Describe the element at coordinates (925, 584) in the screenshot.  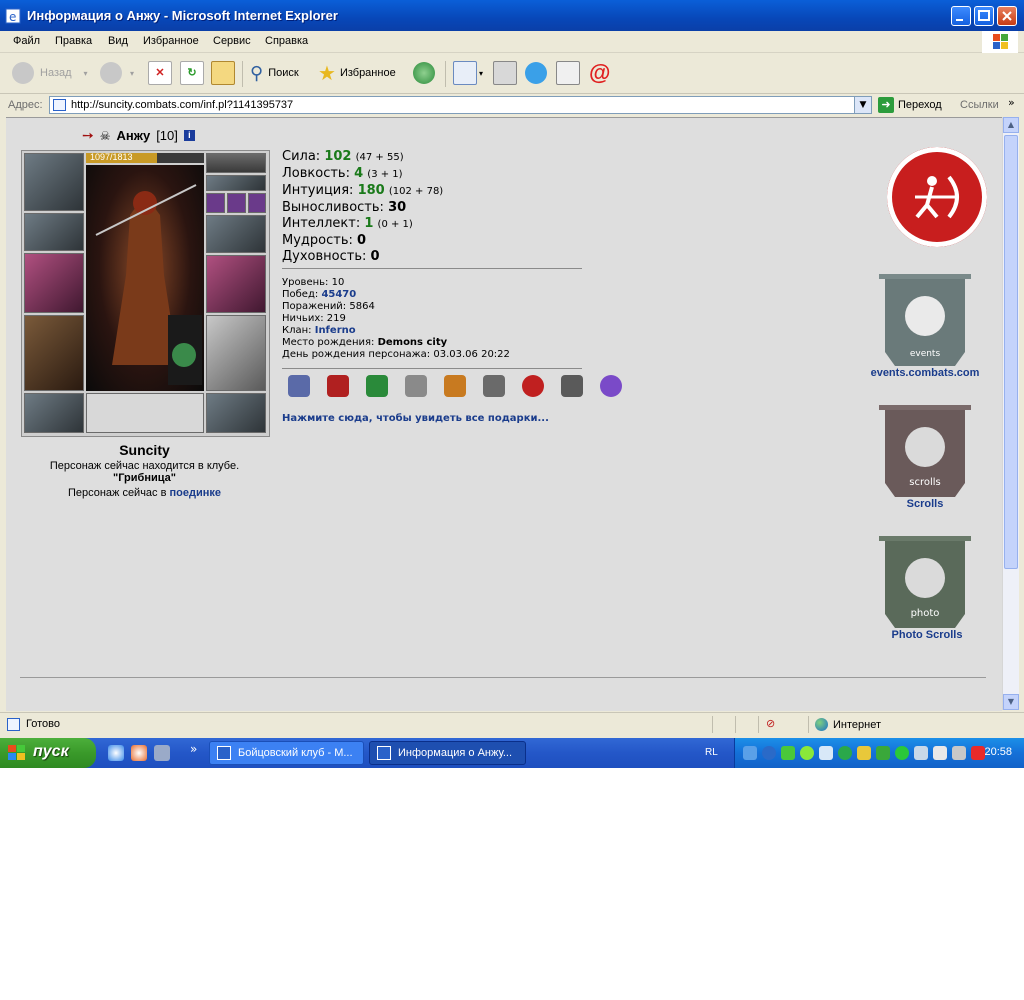
I see `photo-banner: photo` at that location.